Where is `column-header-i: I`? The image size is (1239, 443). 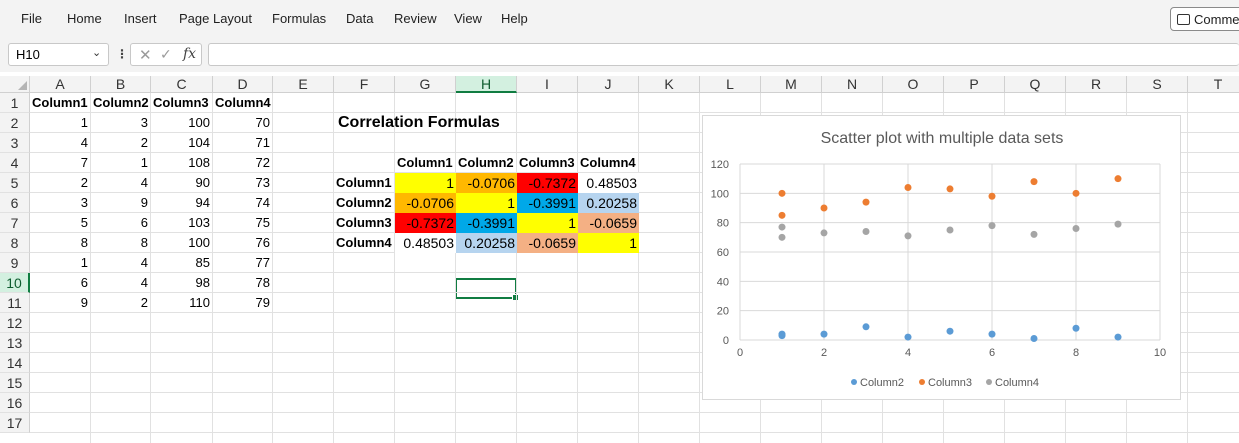 column-header-i: I is located at coordinates (547, 84).